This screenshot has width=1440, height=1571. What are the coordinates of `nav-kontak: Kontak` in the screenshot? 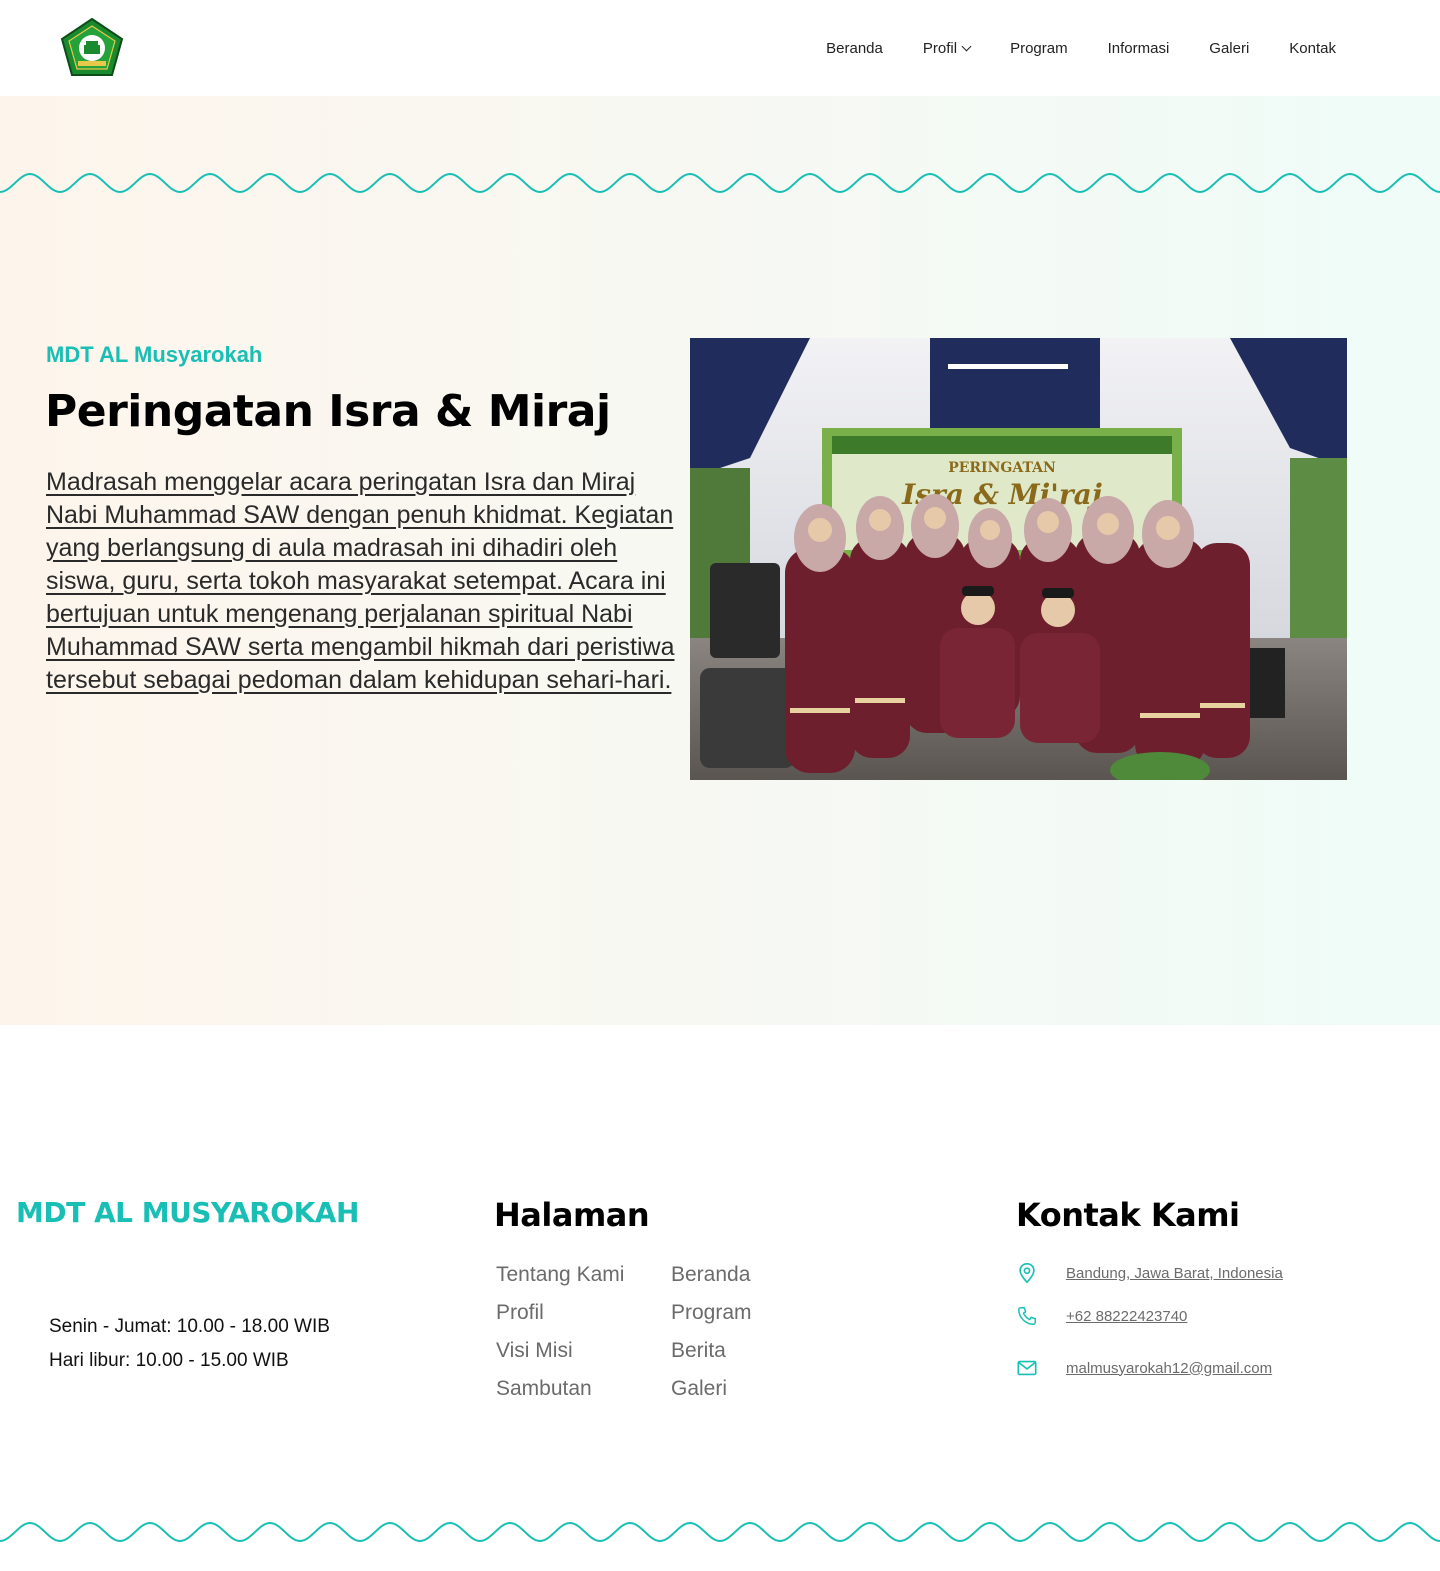 It's located at (1312, 48).